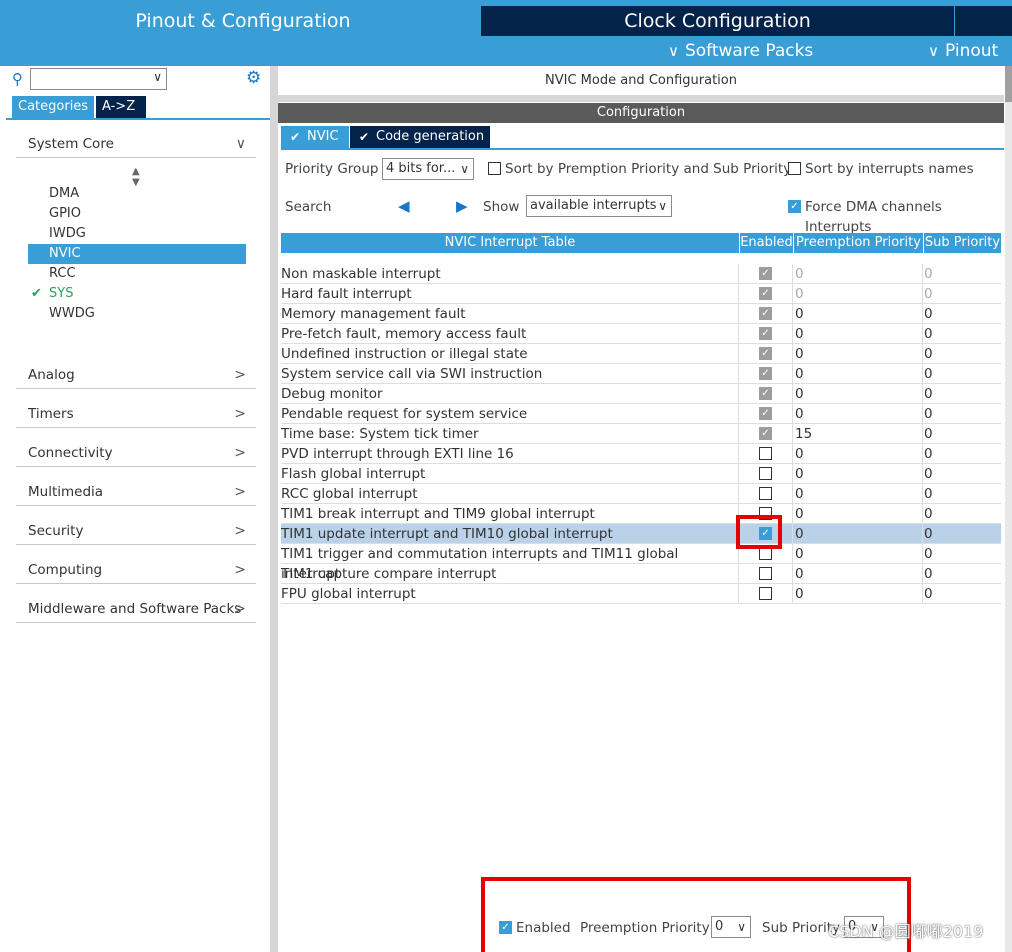  Describe the element at coordinates (641, 474) in the screenshot. I see `table-row: Flash global interrupt 0 0` at that location.